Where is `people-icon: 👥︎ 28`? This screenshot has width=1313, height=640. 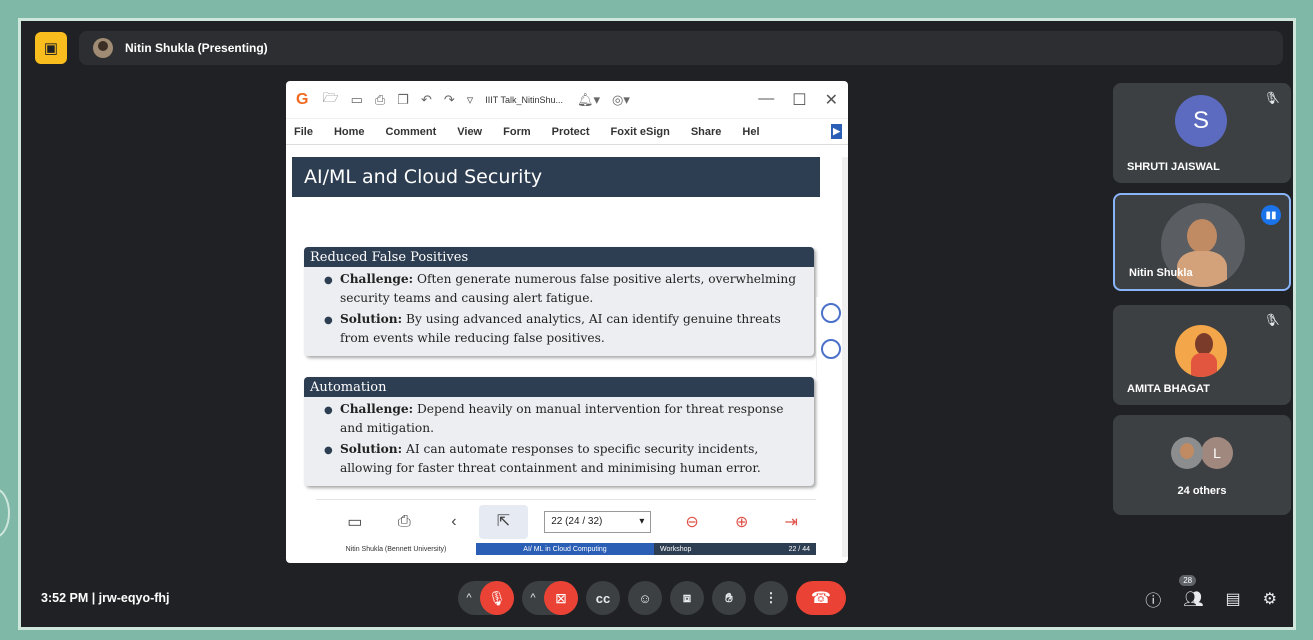 people-icon: 👥︎ 28 is located at coordinates (1191, 592).